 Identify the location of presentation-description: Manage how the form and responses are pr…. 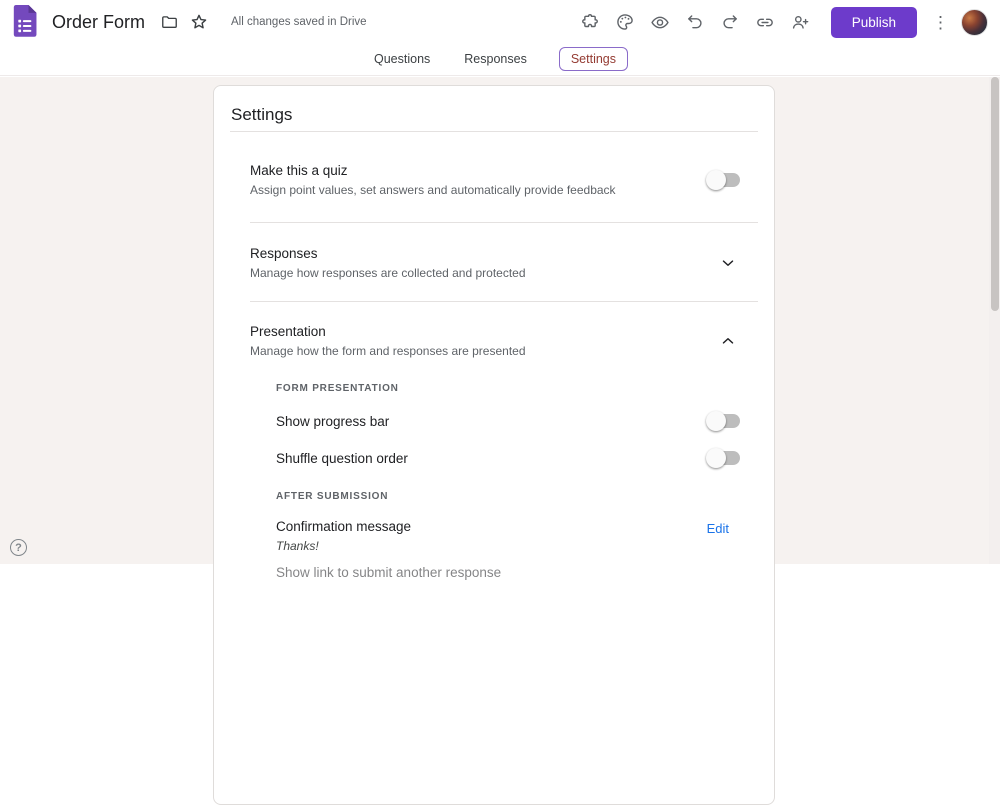
(388, 351).